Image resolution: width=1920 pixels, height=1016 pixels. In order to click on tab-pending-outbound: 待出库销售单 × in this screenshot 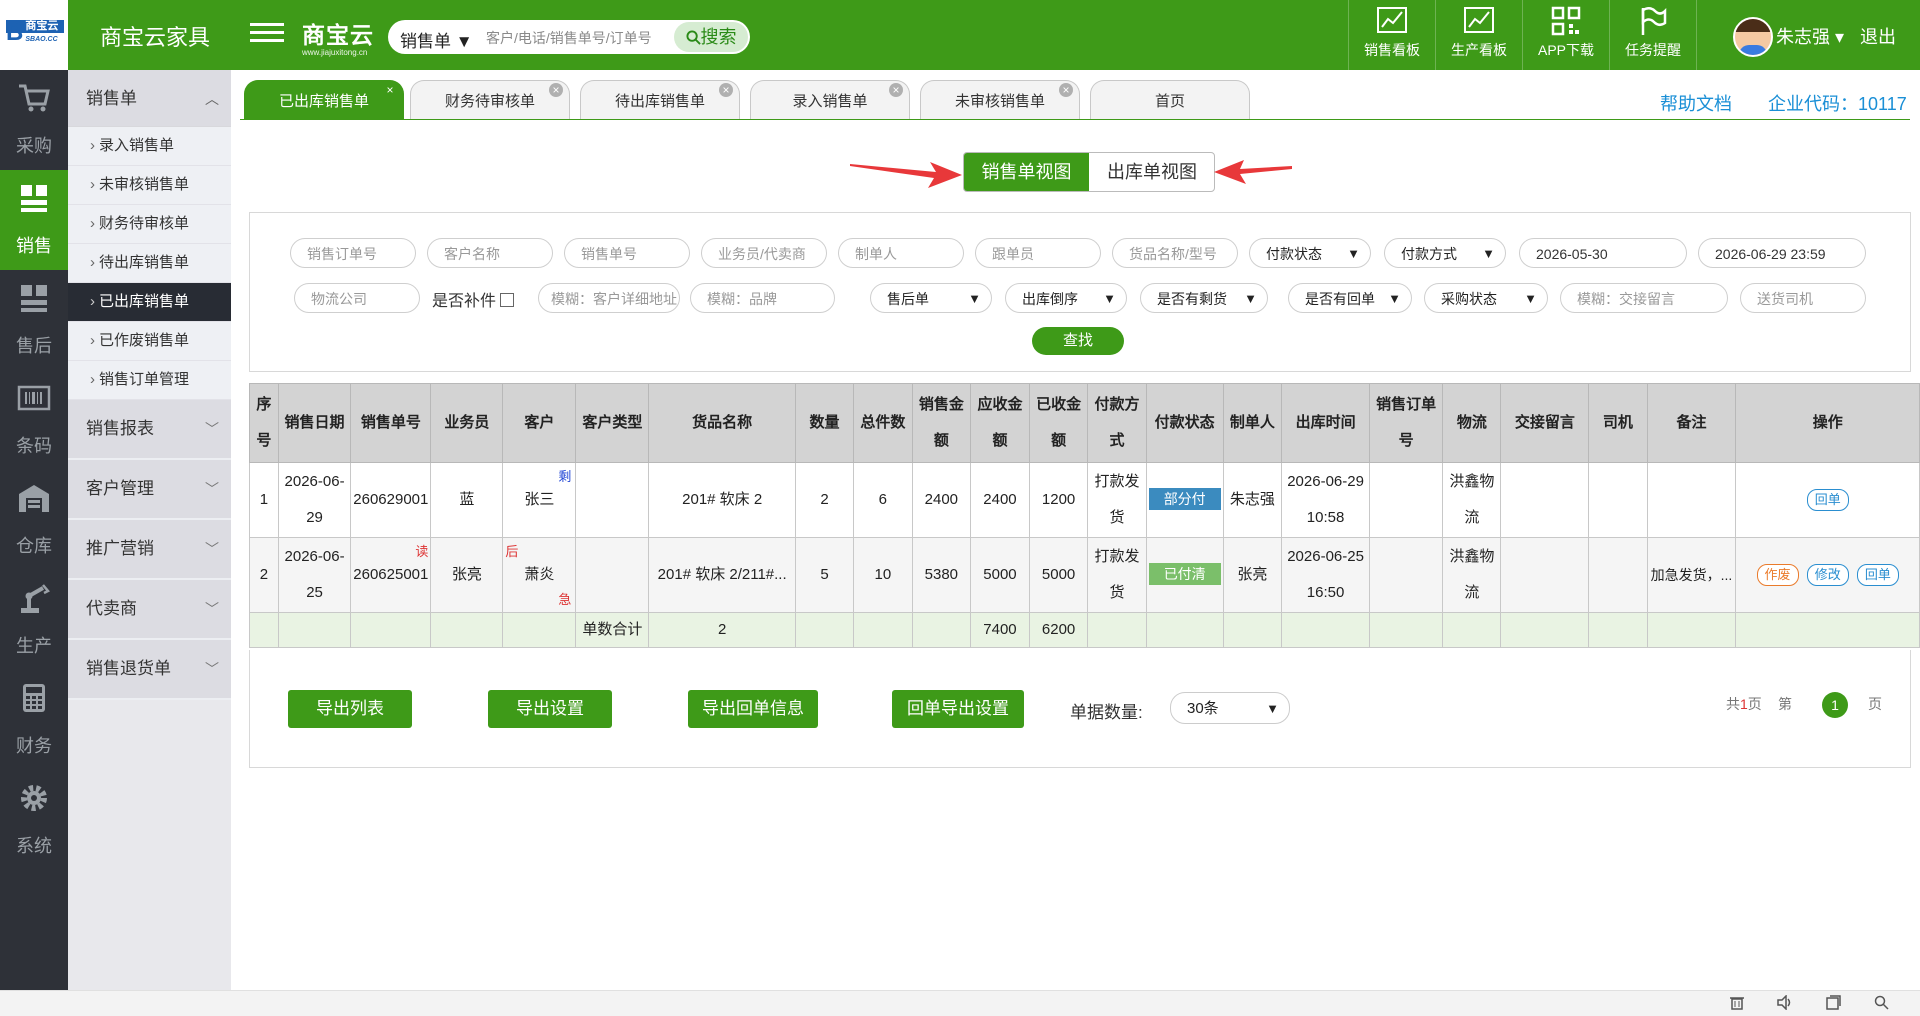, I will do `click(660, 99)`.